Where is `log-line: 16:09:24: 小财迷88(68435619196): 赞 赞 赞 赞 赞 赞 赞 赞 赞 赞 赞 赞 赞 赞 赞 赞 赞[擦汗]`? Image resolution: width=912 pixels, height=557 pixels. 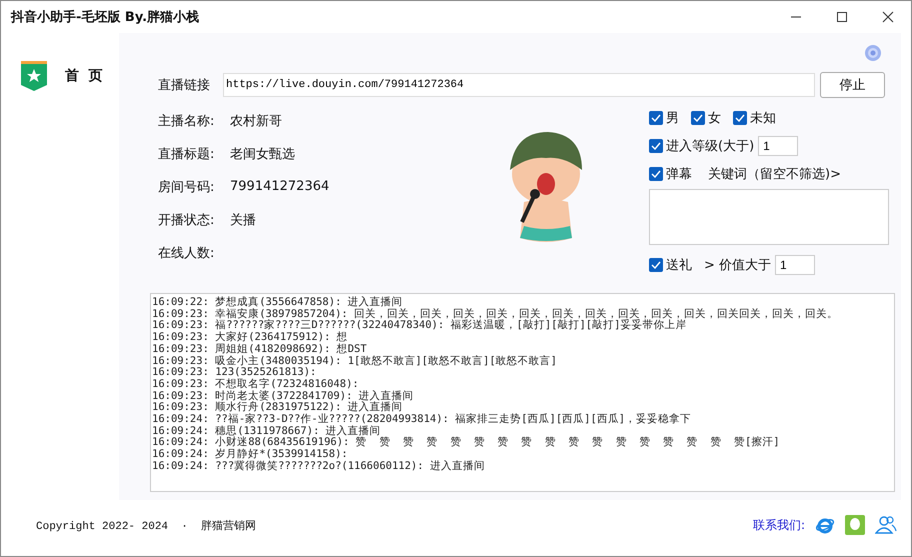
log-line: 16:09:24: 小财迷88(68435619196): 赞 赞 赞 赞 赞 赞 赞 赞 赞 赞 赞 赞 赞 赞 赞 赞 赞[擦汗] is located at coordinates (466, 442).